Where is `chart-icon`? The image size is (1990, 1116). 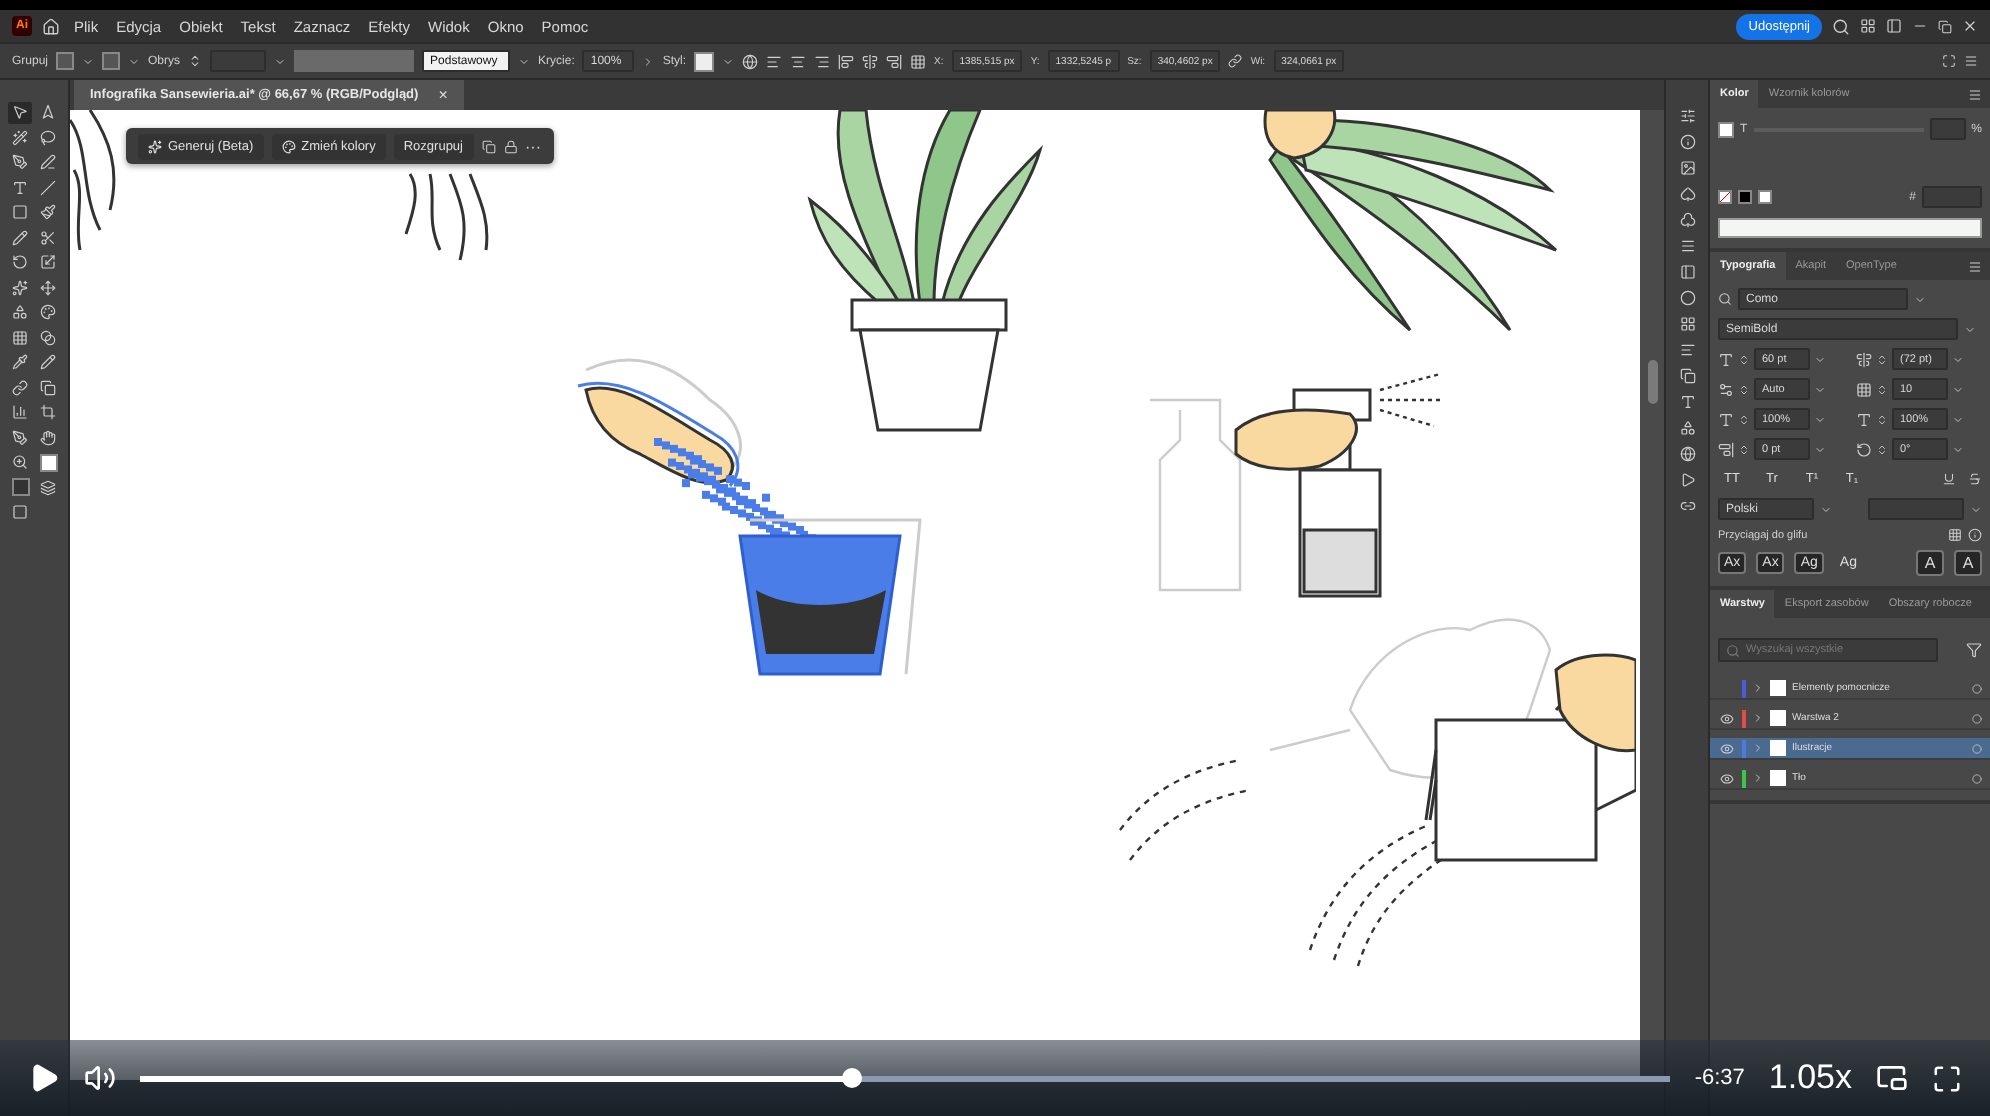 chart-icon is located at coordinates (20, 412).